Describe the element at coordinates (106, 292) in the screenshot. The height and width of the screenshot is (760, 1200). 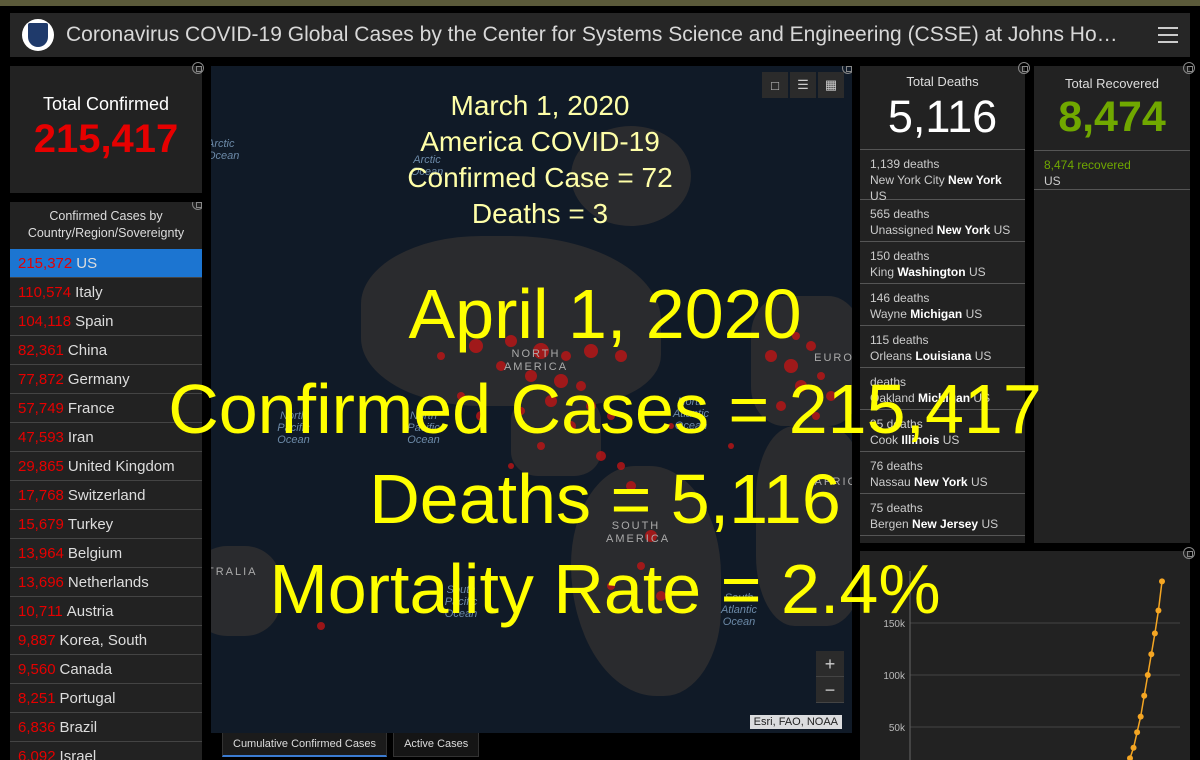
I see `country-list-item: 110,574 Italy` at that location.